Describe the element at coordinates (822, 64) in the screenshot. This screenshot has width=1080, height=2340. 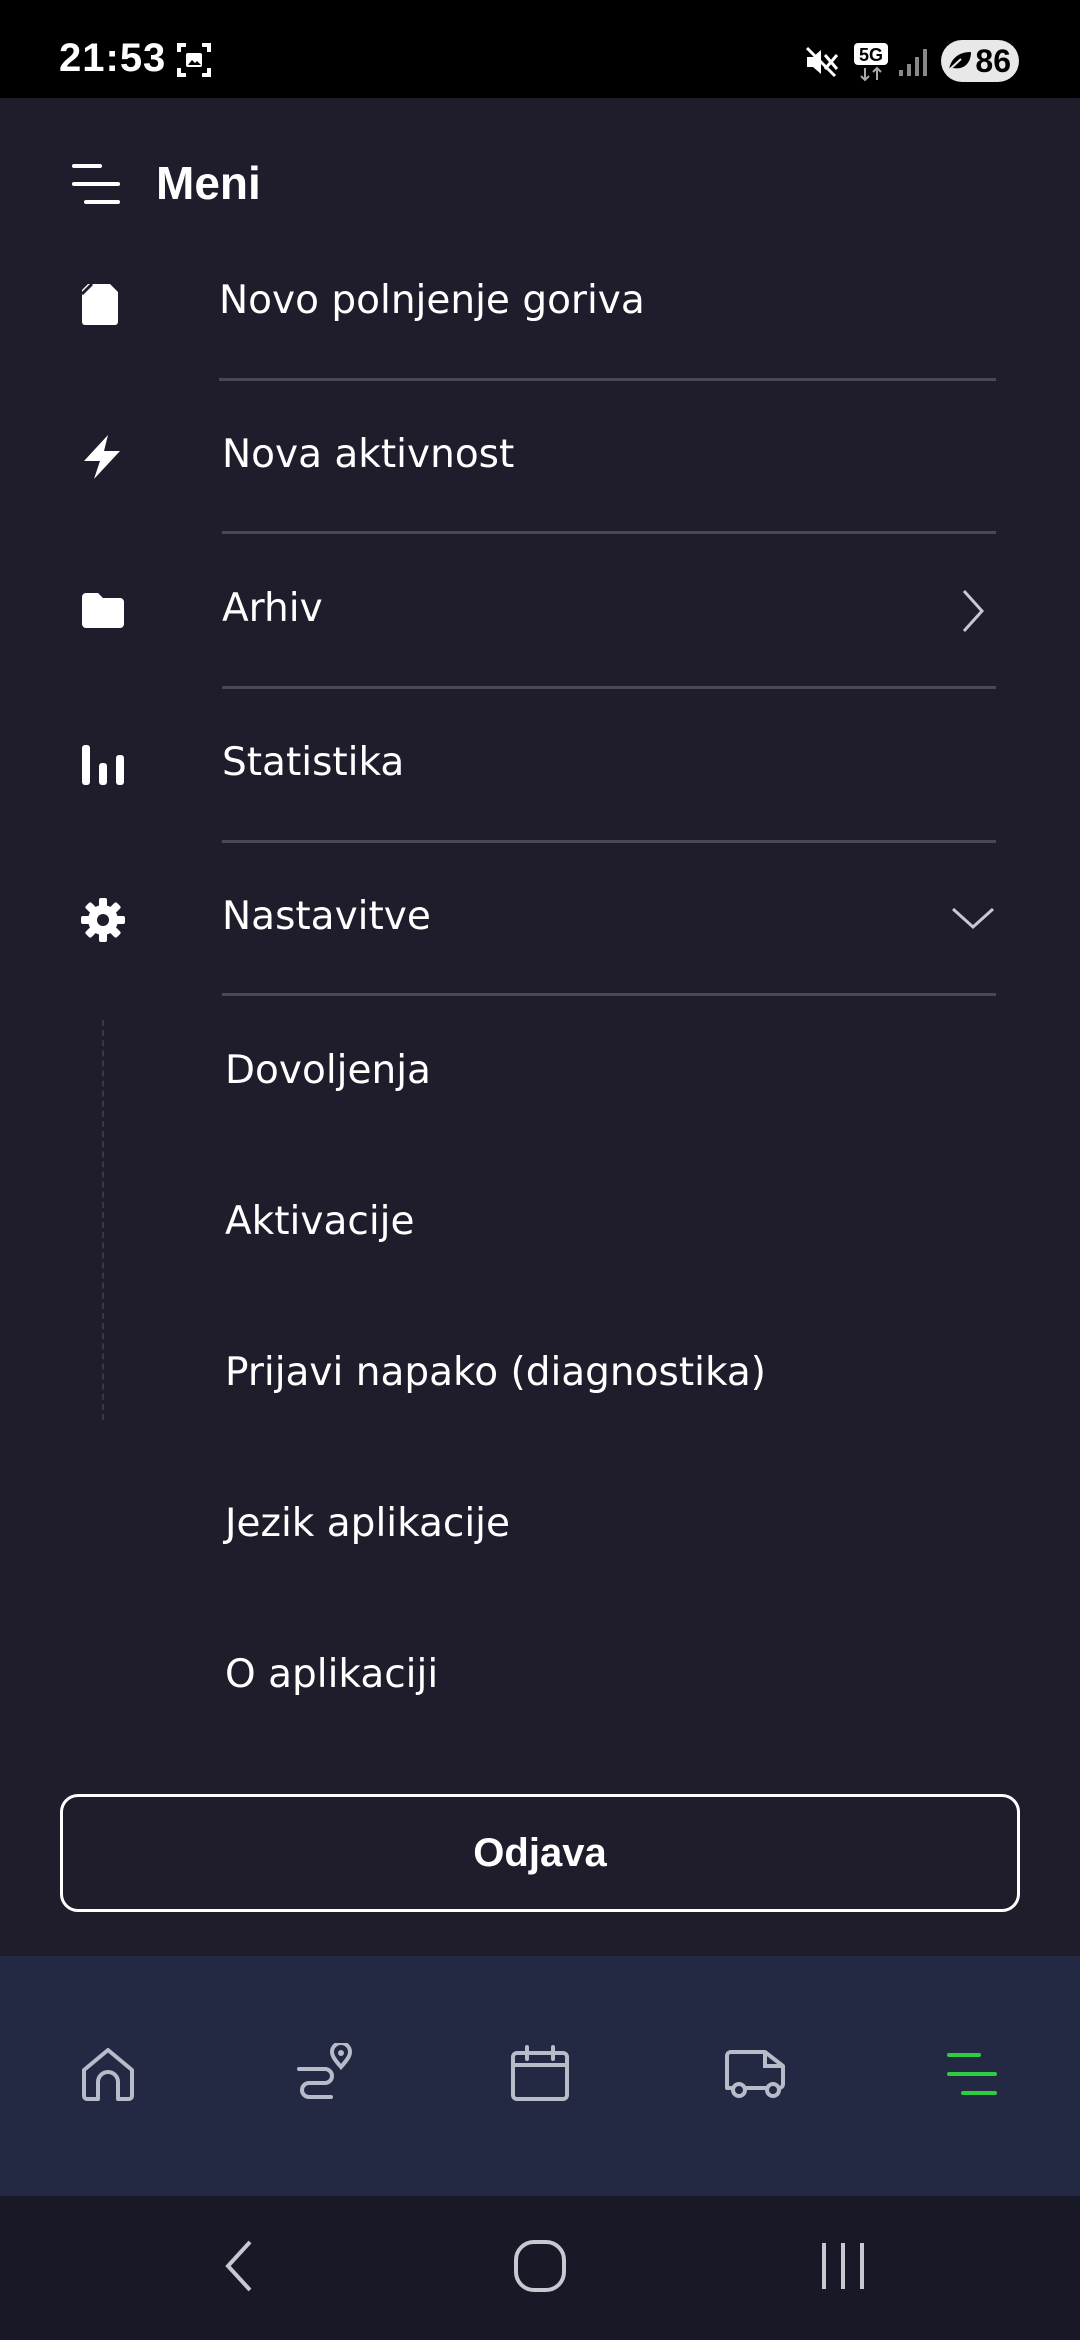
I see `mute-icon` at that location.